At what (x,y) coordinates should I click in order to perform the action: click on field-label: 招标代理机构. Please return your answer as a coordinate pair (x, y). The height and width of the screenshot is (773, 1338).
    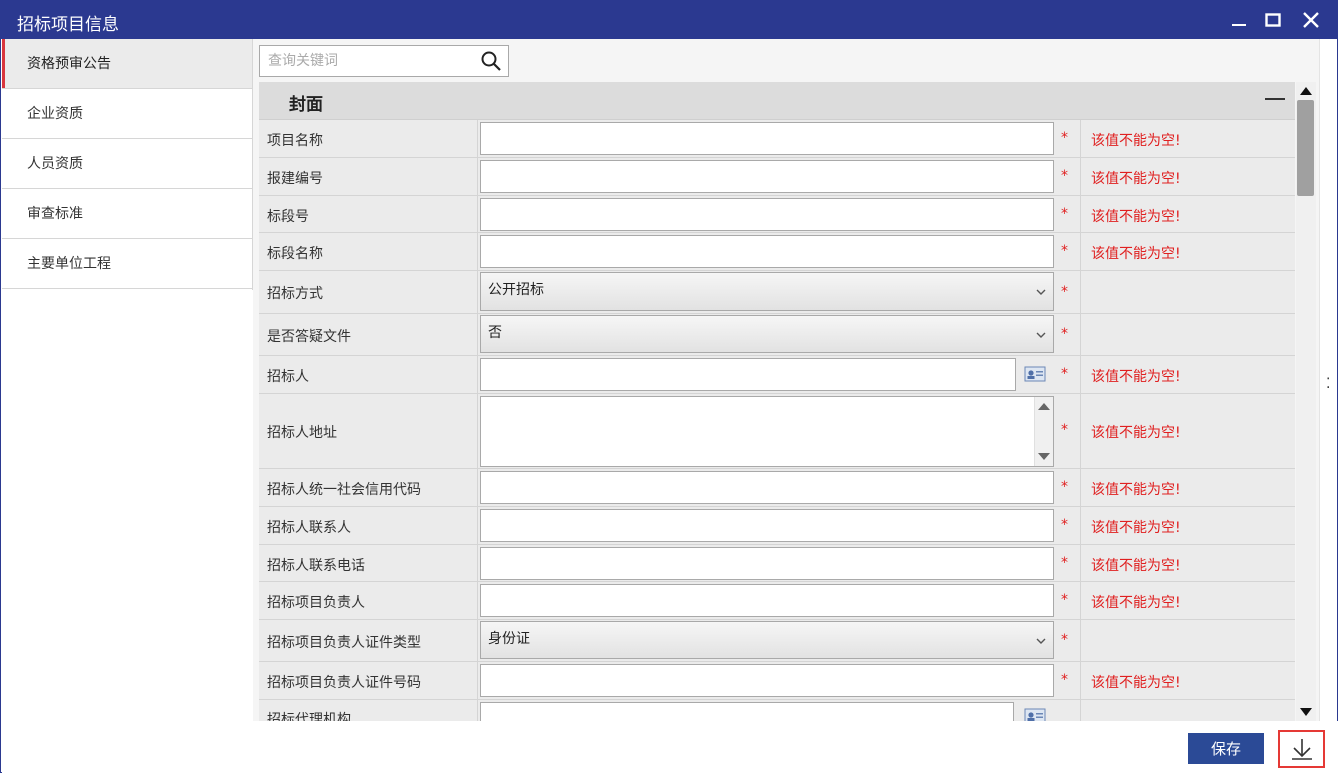
    Looking at the image, I should click on (309, 716).